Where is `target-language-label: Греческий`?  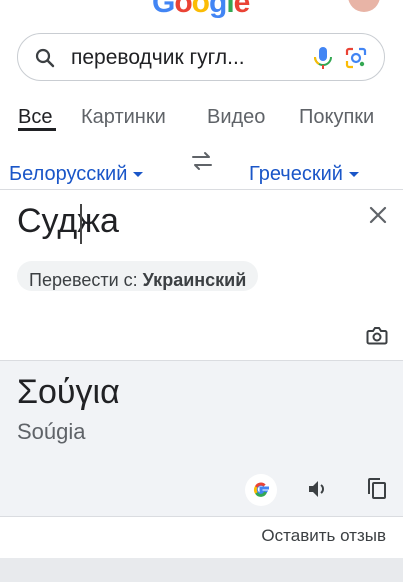 target-language-label: Греческий is located at coordinates (296, 174).